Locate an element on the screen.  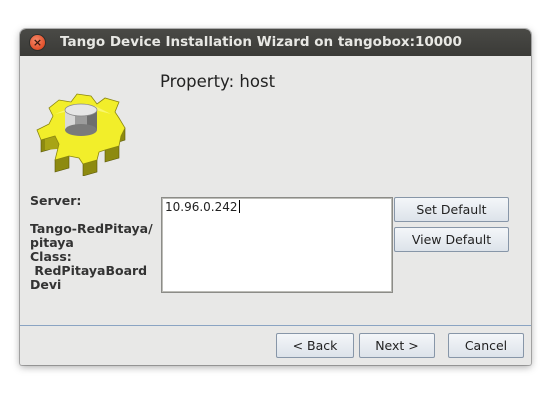
property-value-textarea: 10.96.0.242 is located at coordinates (277, 245).